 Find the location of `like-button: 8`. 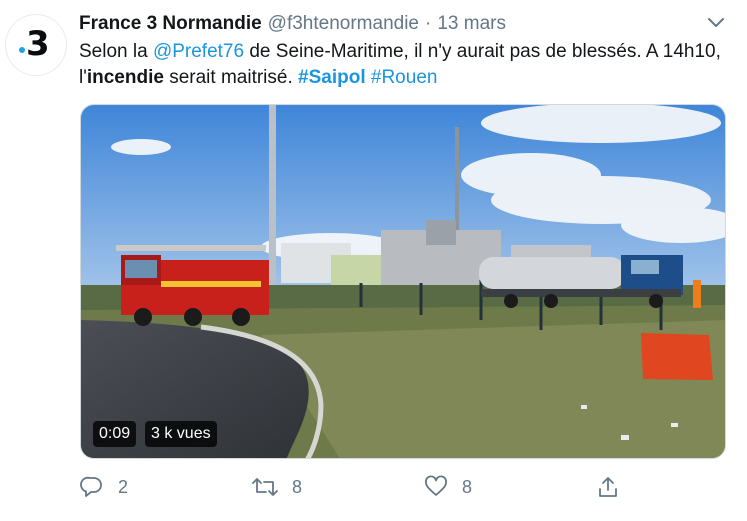

like-button: 8 is located at coordinates (448, 487).